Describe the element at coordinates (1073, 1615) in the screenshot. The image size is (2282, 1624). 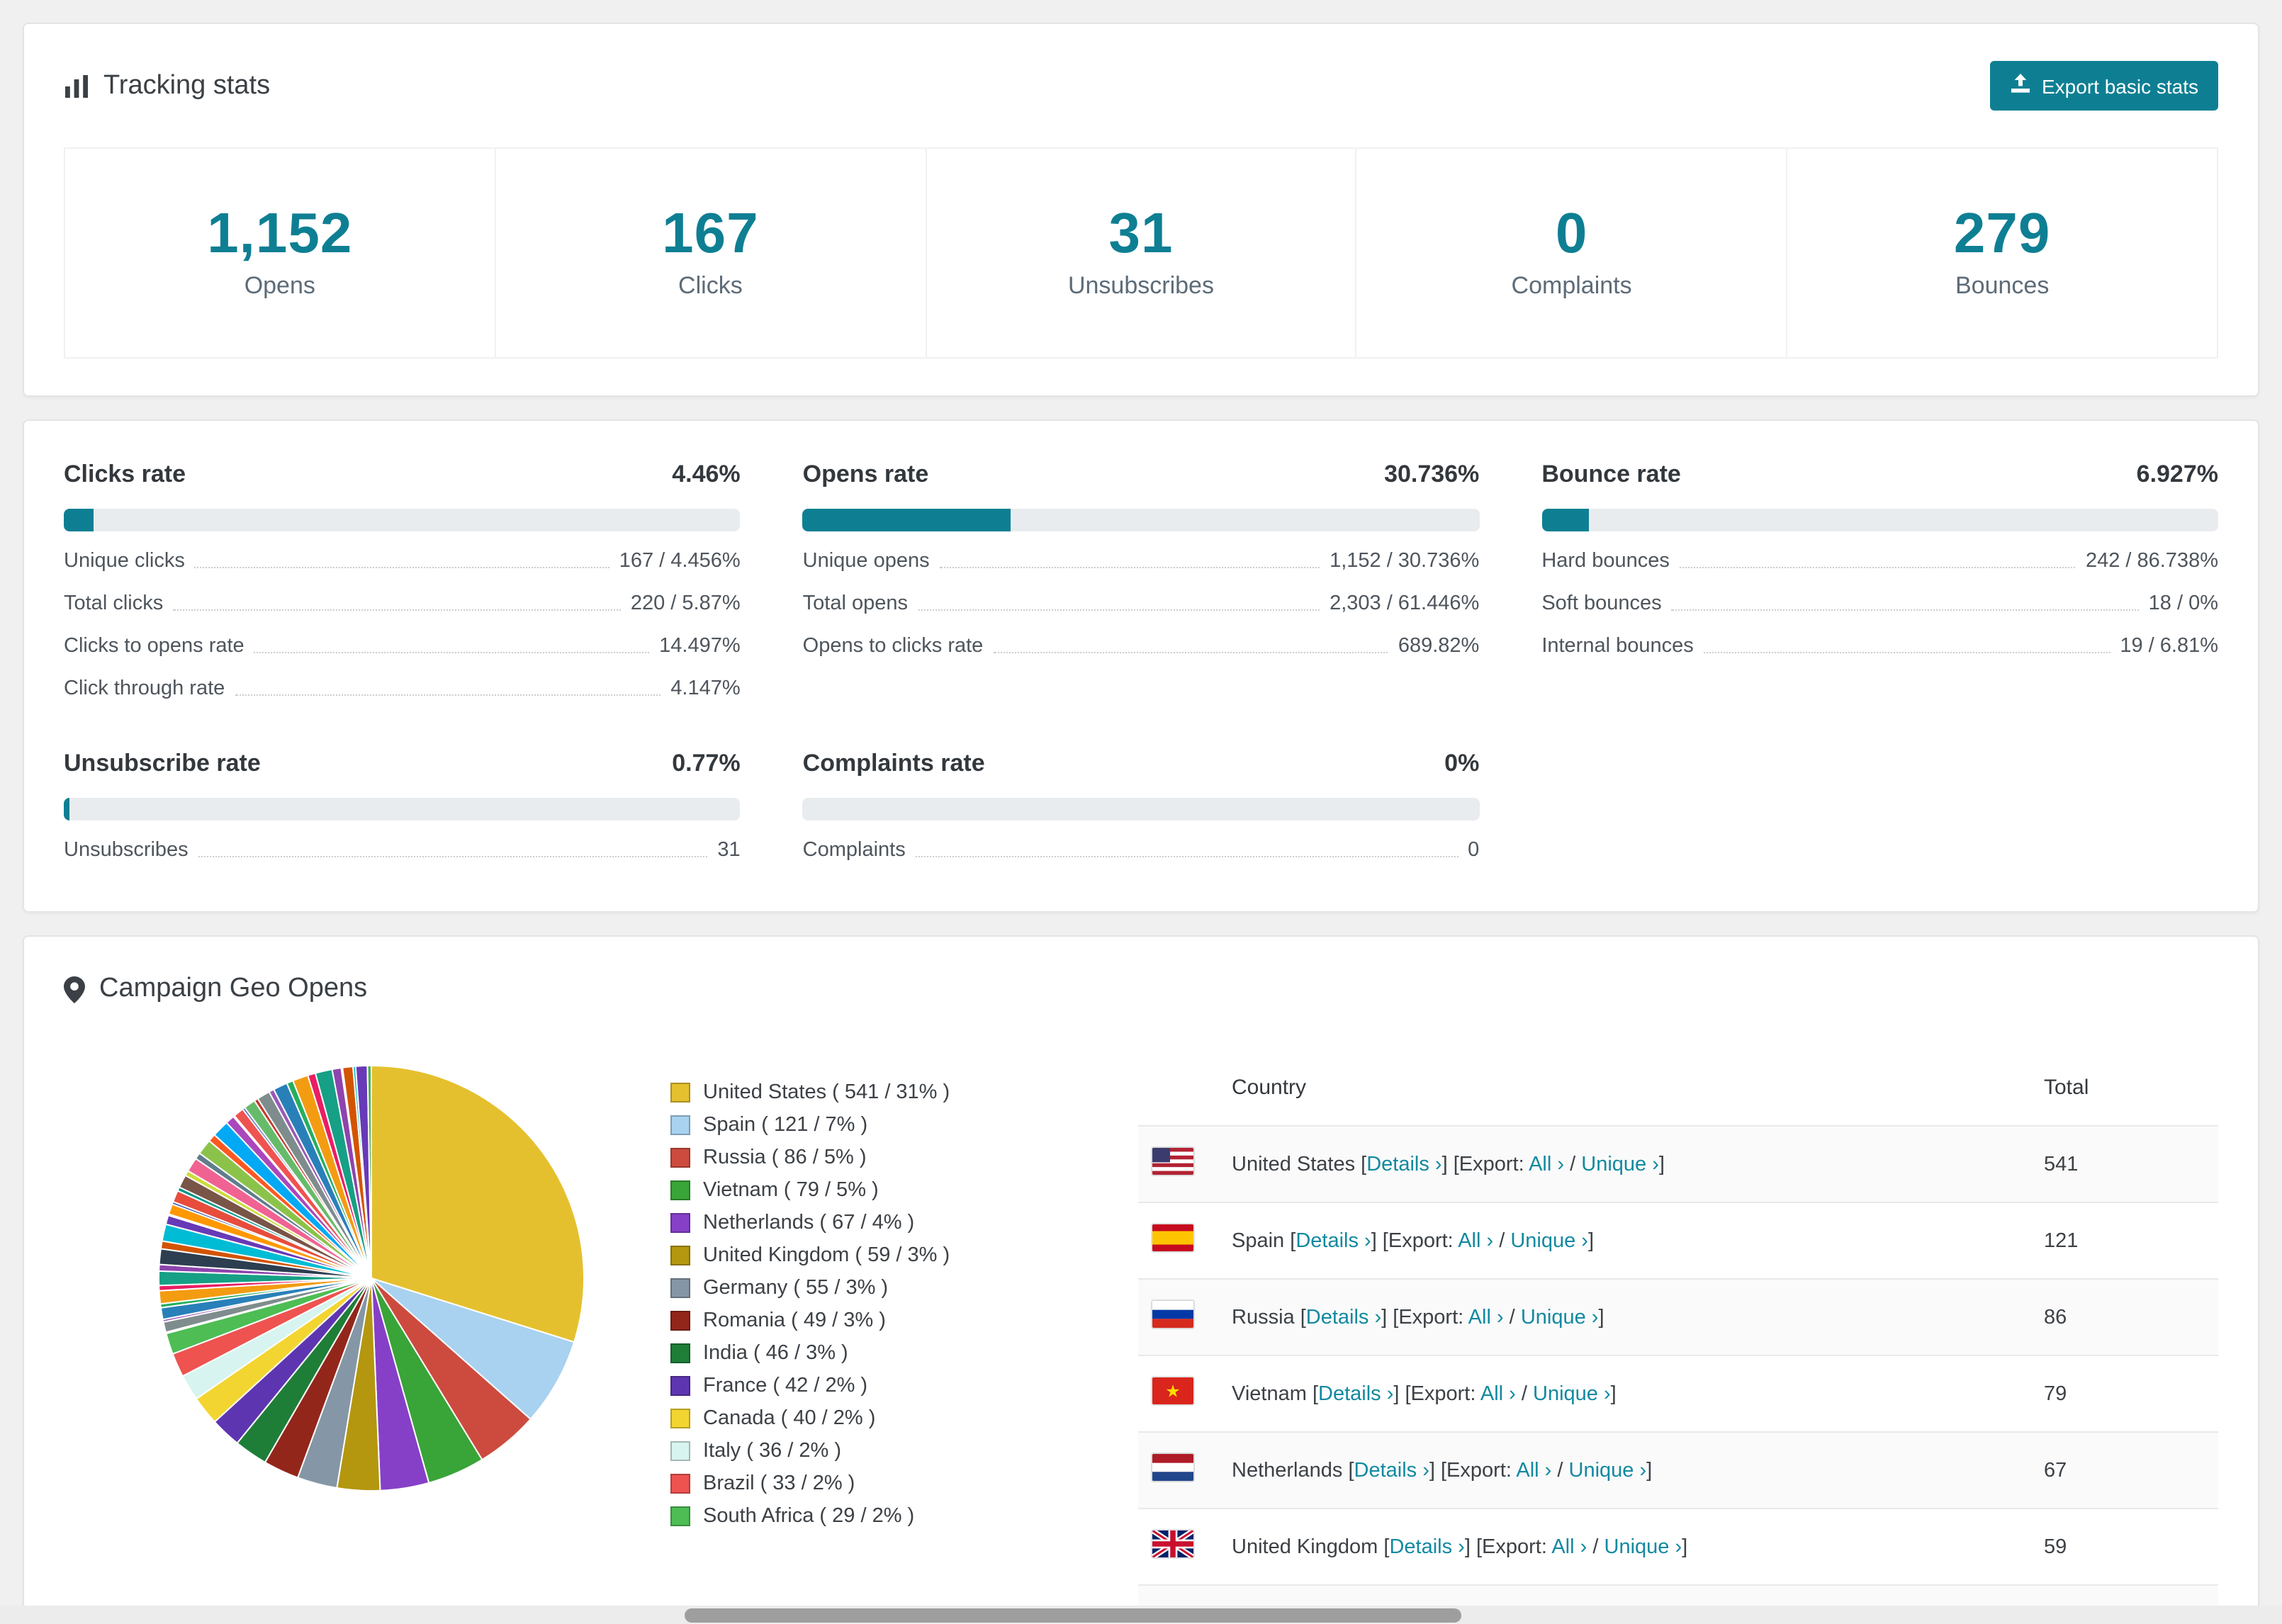
I see `scrollbar-thumb` at that location.